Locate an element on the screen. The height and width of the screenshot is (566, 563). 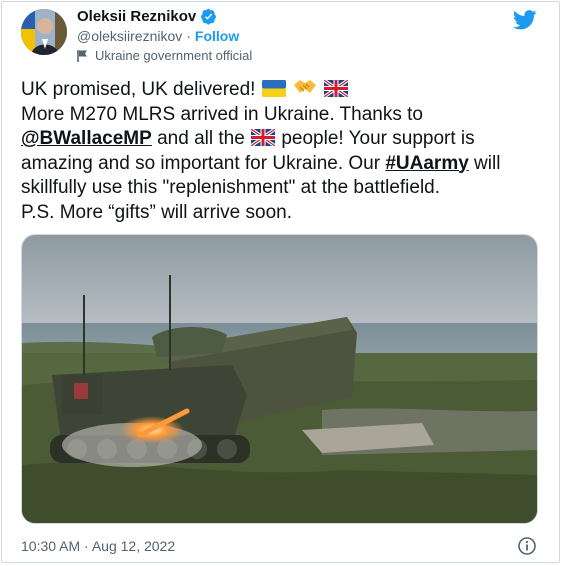
handshake-icon is located at coordinates (305, 86).